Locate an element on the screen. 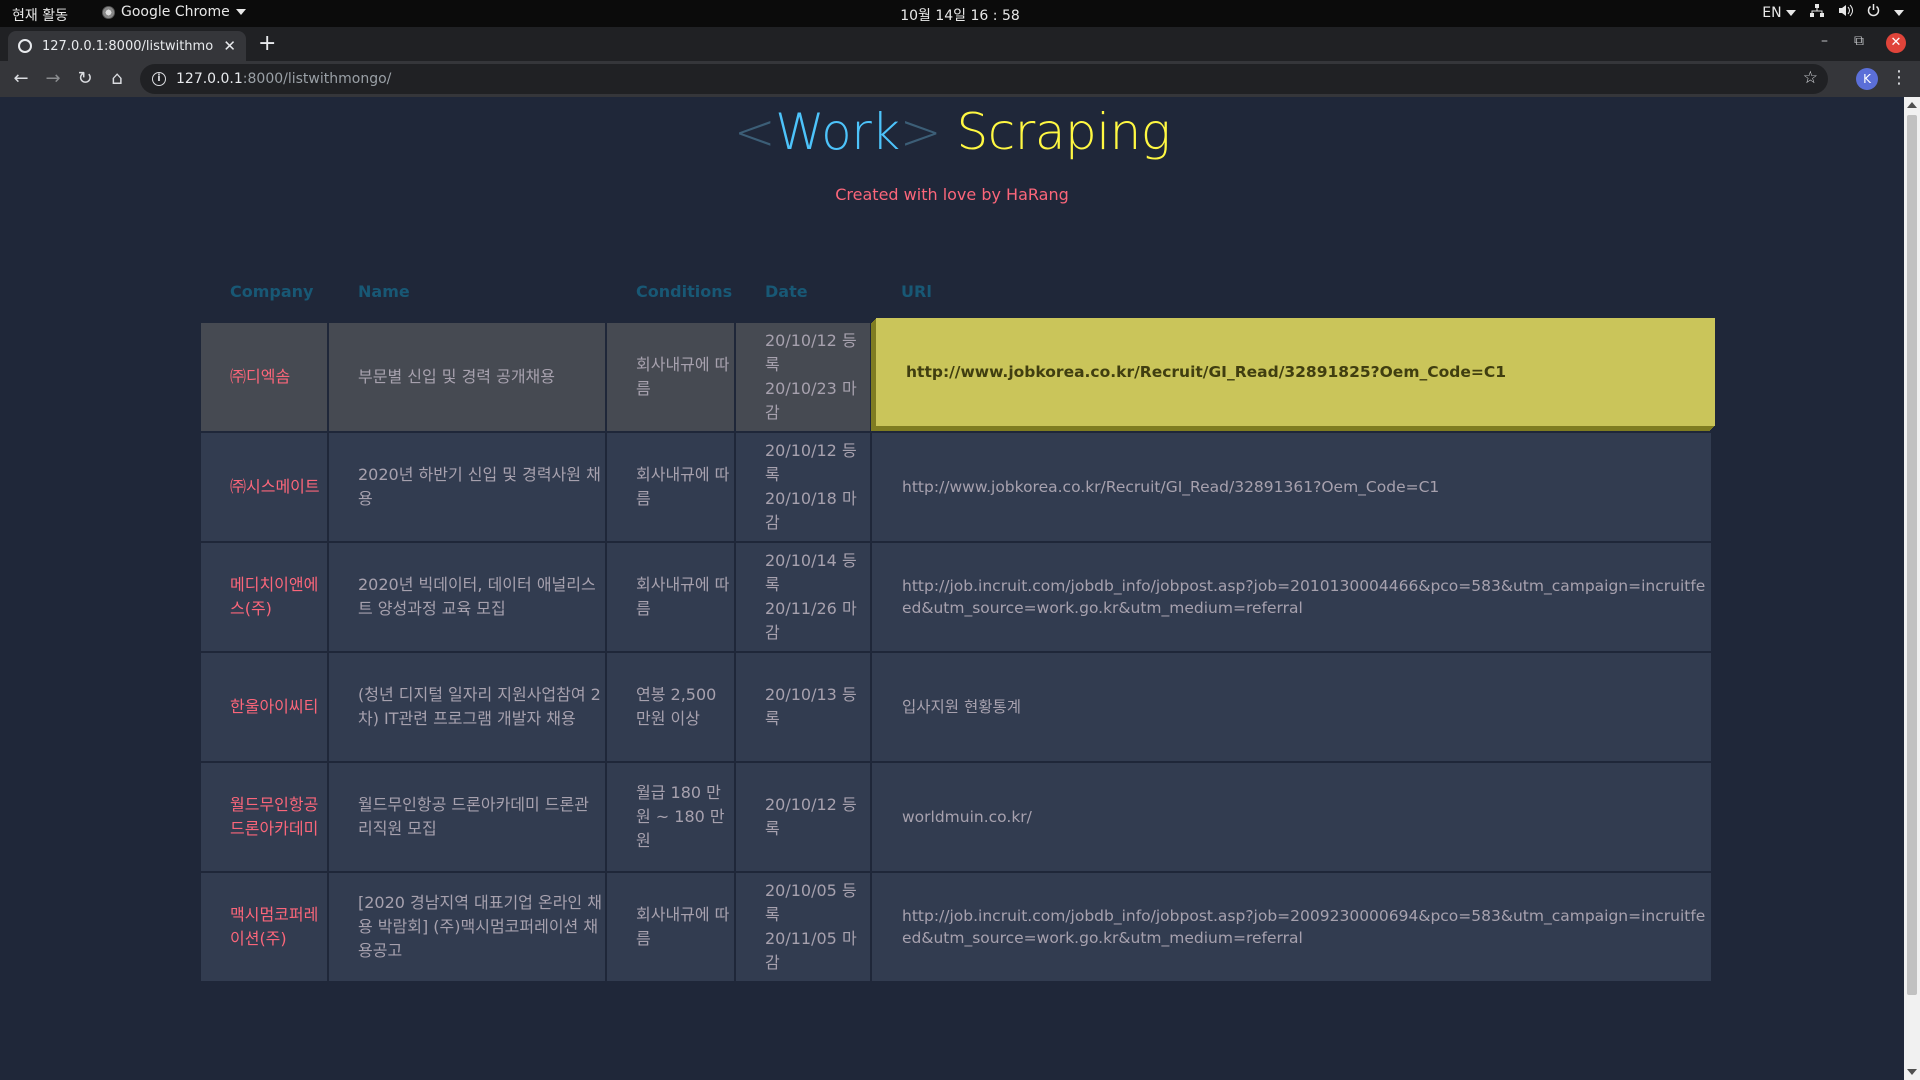 Image resolution: width=1920 pixels, height=1080 pixels. home-icon: ⌂ is located at coordinates (117, 79).